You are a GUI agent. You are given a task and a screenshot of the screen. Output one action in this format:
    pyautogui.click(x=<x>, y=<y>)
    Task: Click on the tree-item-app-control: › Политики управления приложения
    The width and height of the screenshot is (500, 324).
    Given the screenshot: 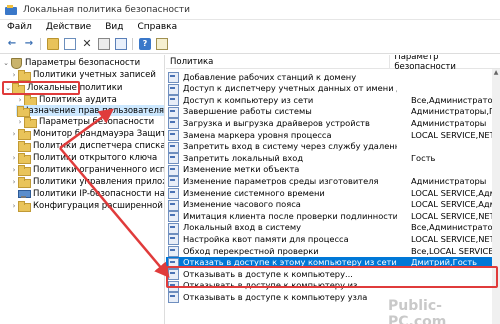 What is the action you would take?
    pyautogui.click(x=87, y=182)
    